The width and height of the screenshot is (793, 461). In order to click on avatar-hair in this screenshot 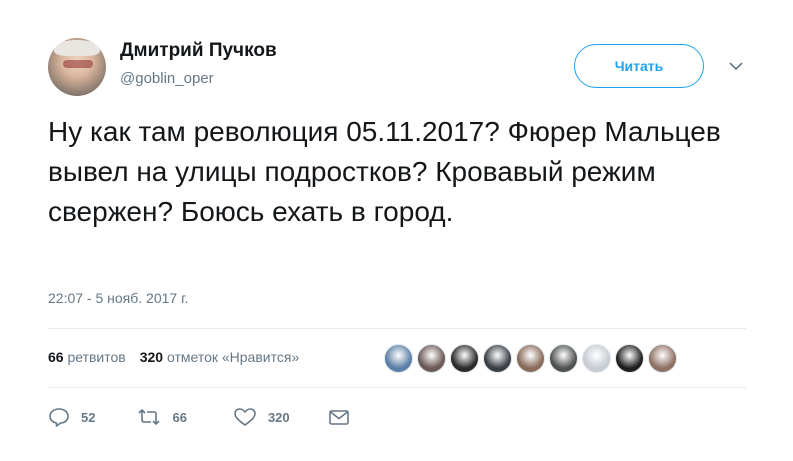, I will do `click(77, 48)`.